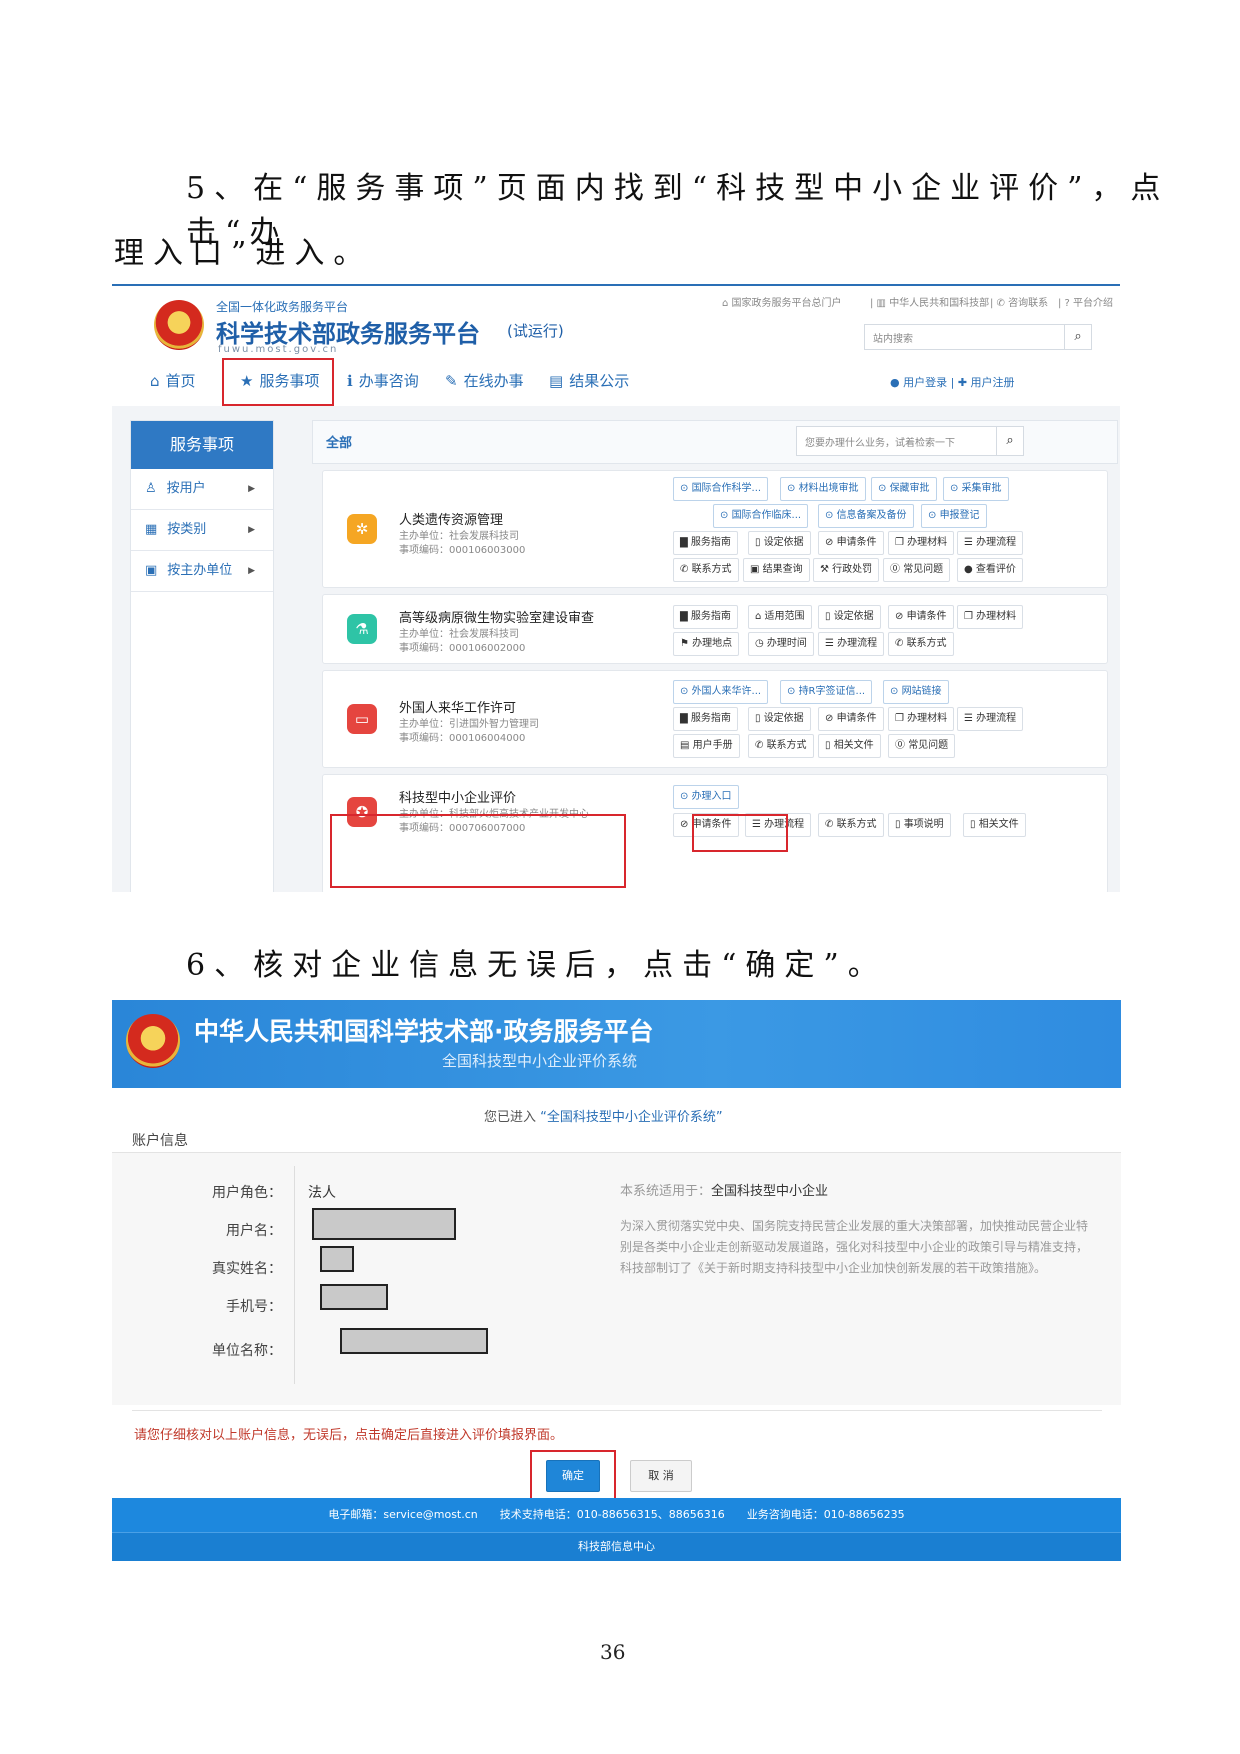  I want to click on nav-results: ▤ 结果公示, so click(589, 380).